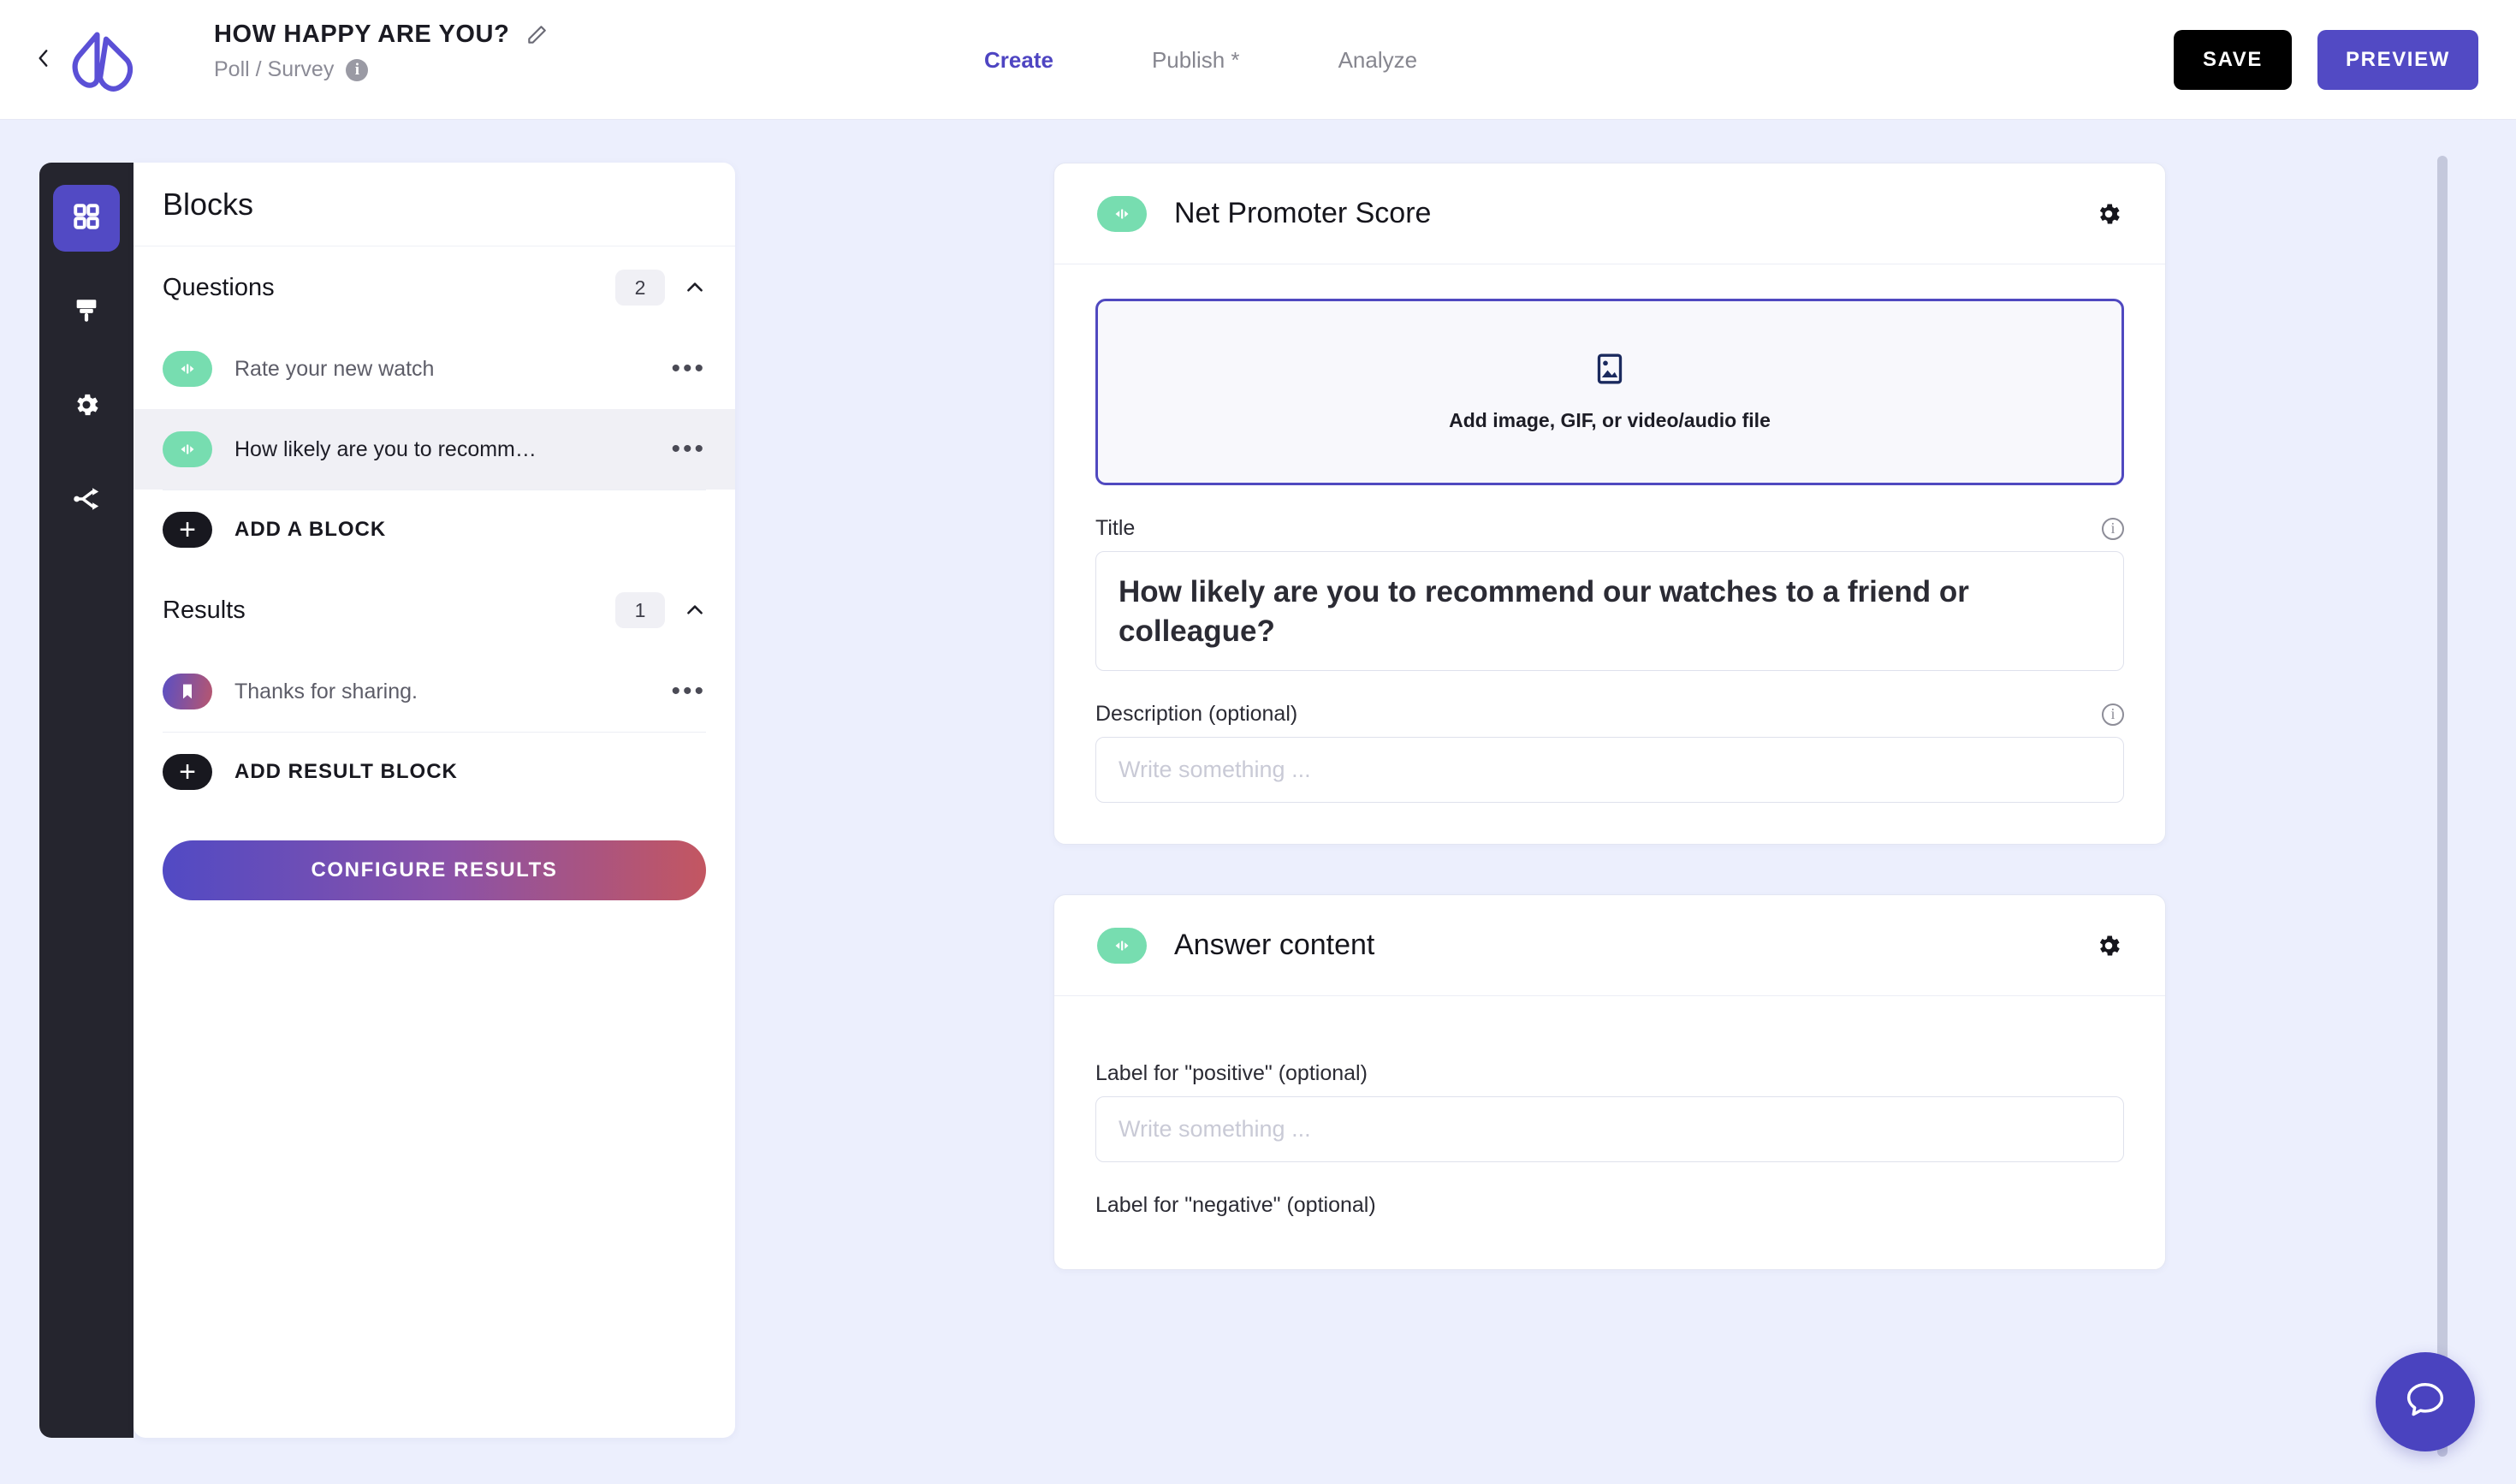 The image size is (2516, 1484). Describe the element at coordinates (310, 530) in the screenshot. I see `add-a-block-label: ADD A BLOCK` at that location.